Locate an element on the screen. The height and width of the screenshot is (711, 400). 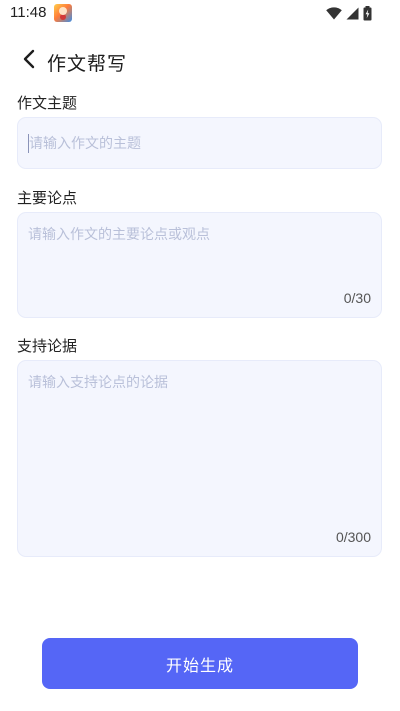
status-time: 11:48 is located at coordinates (28, 12).